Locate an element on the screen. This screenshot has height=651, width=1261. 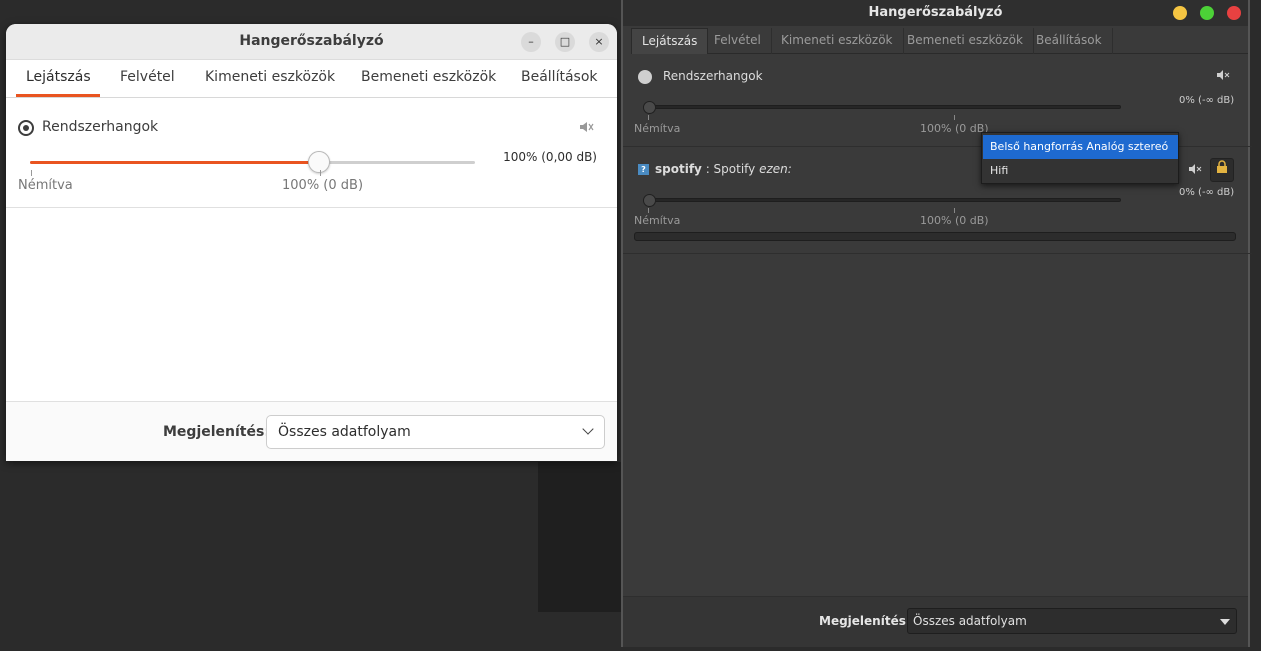
show-dropdown-value-dark: Összes adatfolyam is located at coordinates (970, 621).